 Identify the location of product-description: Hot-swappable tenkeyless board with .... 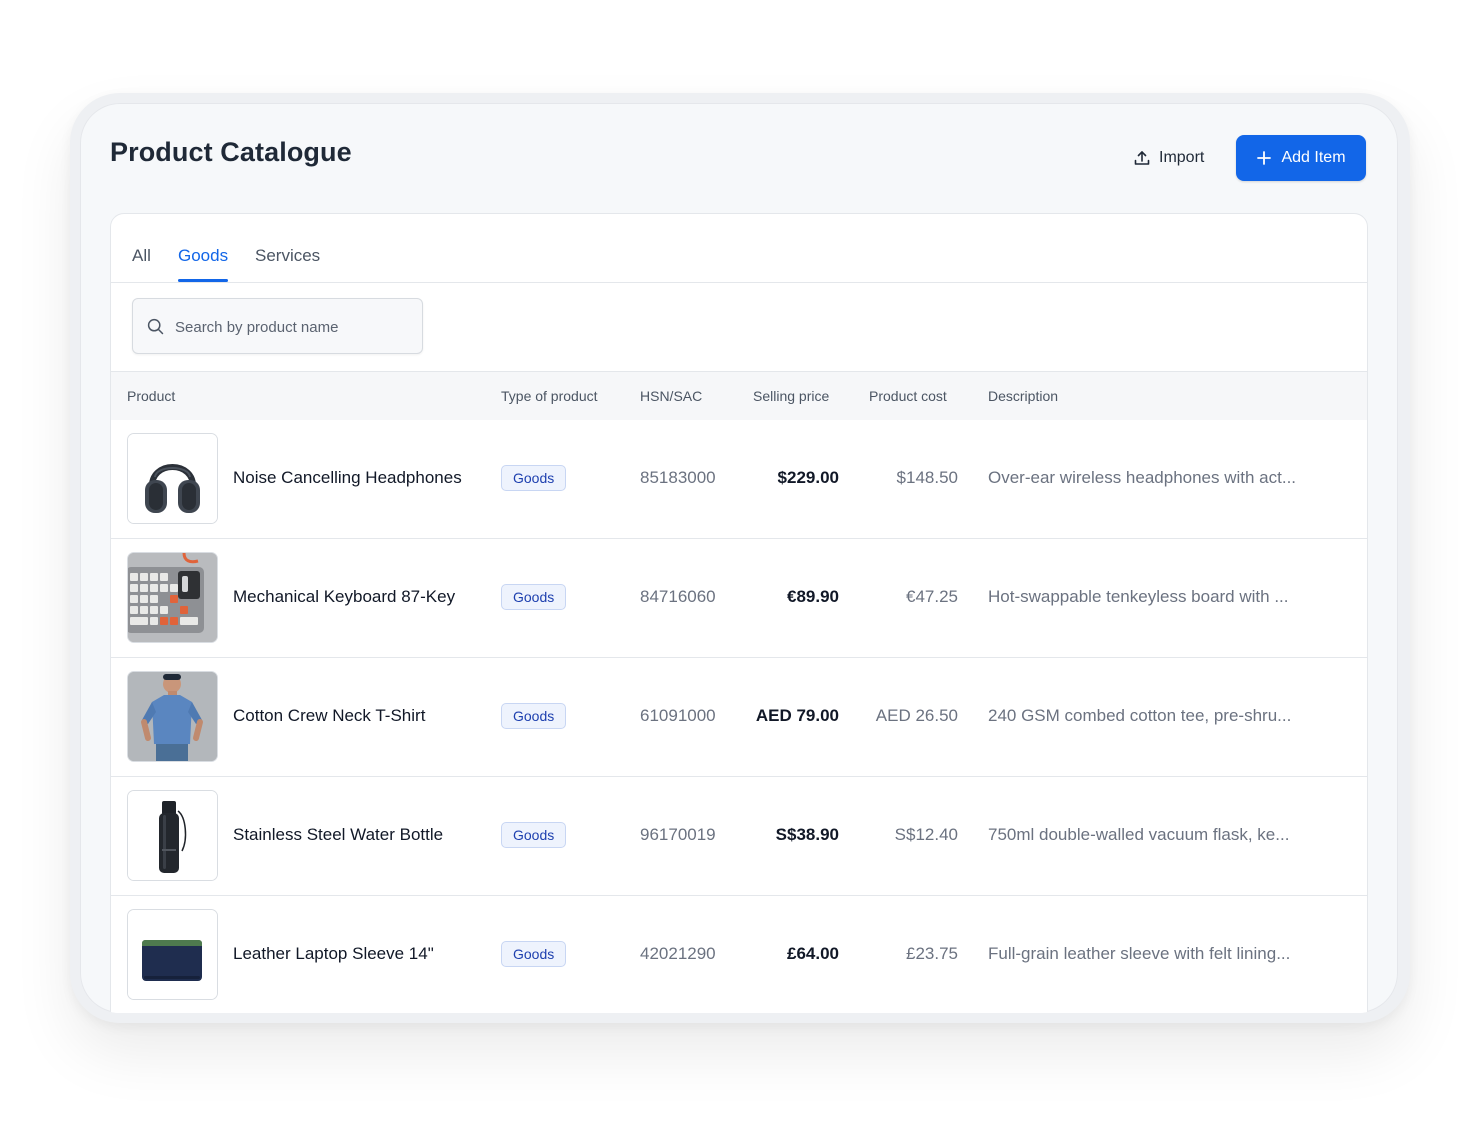
(1138, 596).